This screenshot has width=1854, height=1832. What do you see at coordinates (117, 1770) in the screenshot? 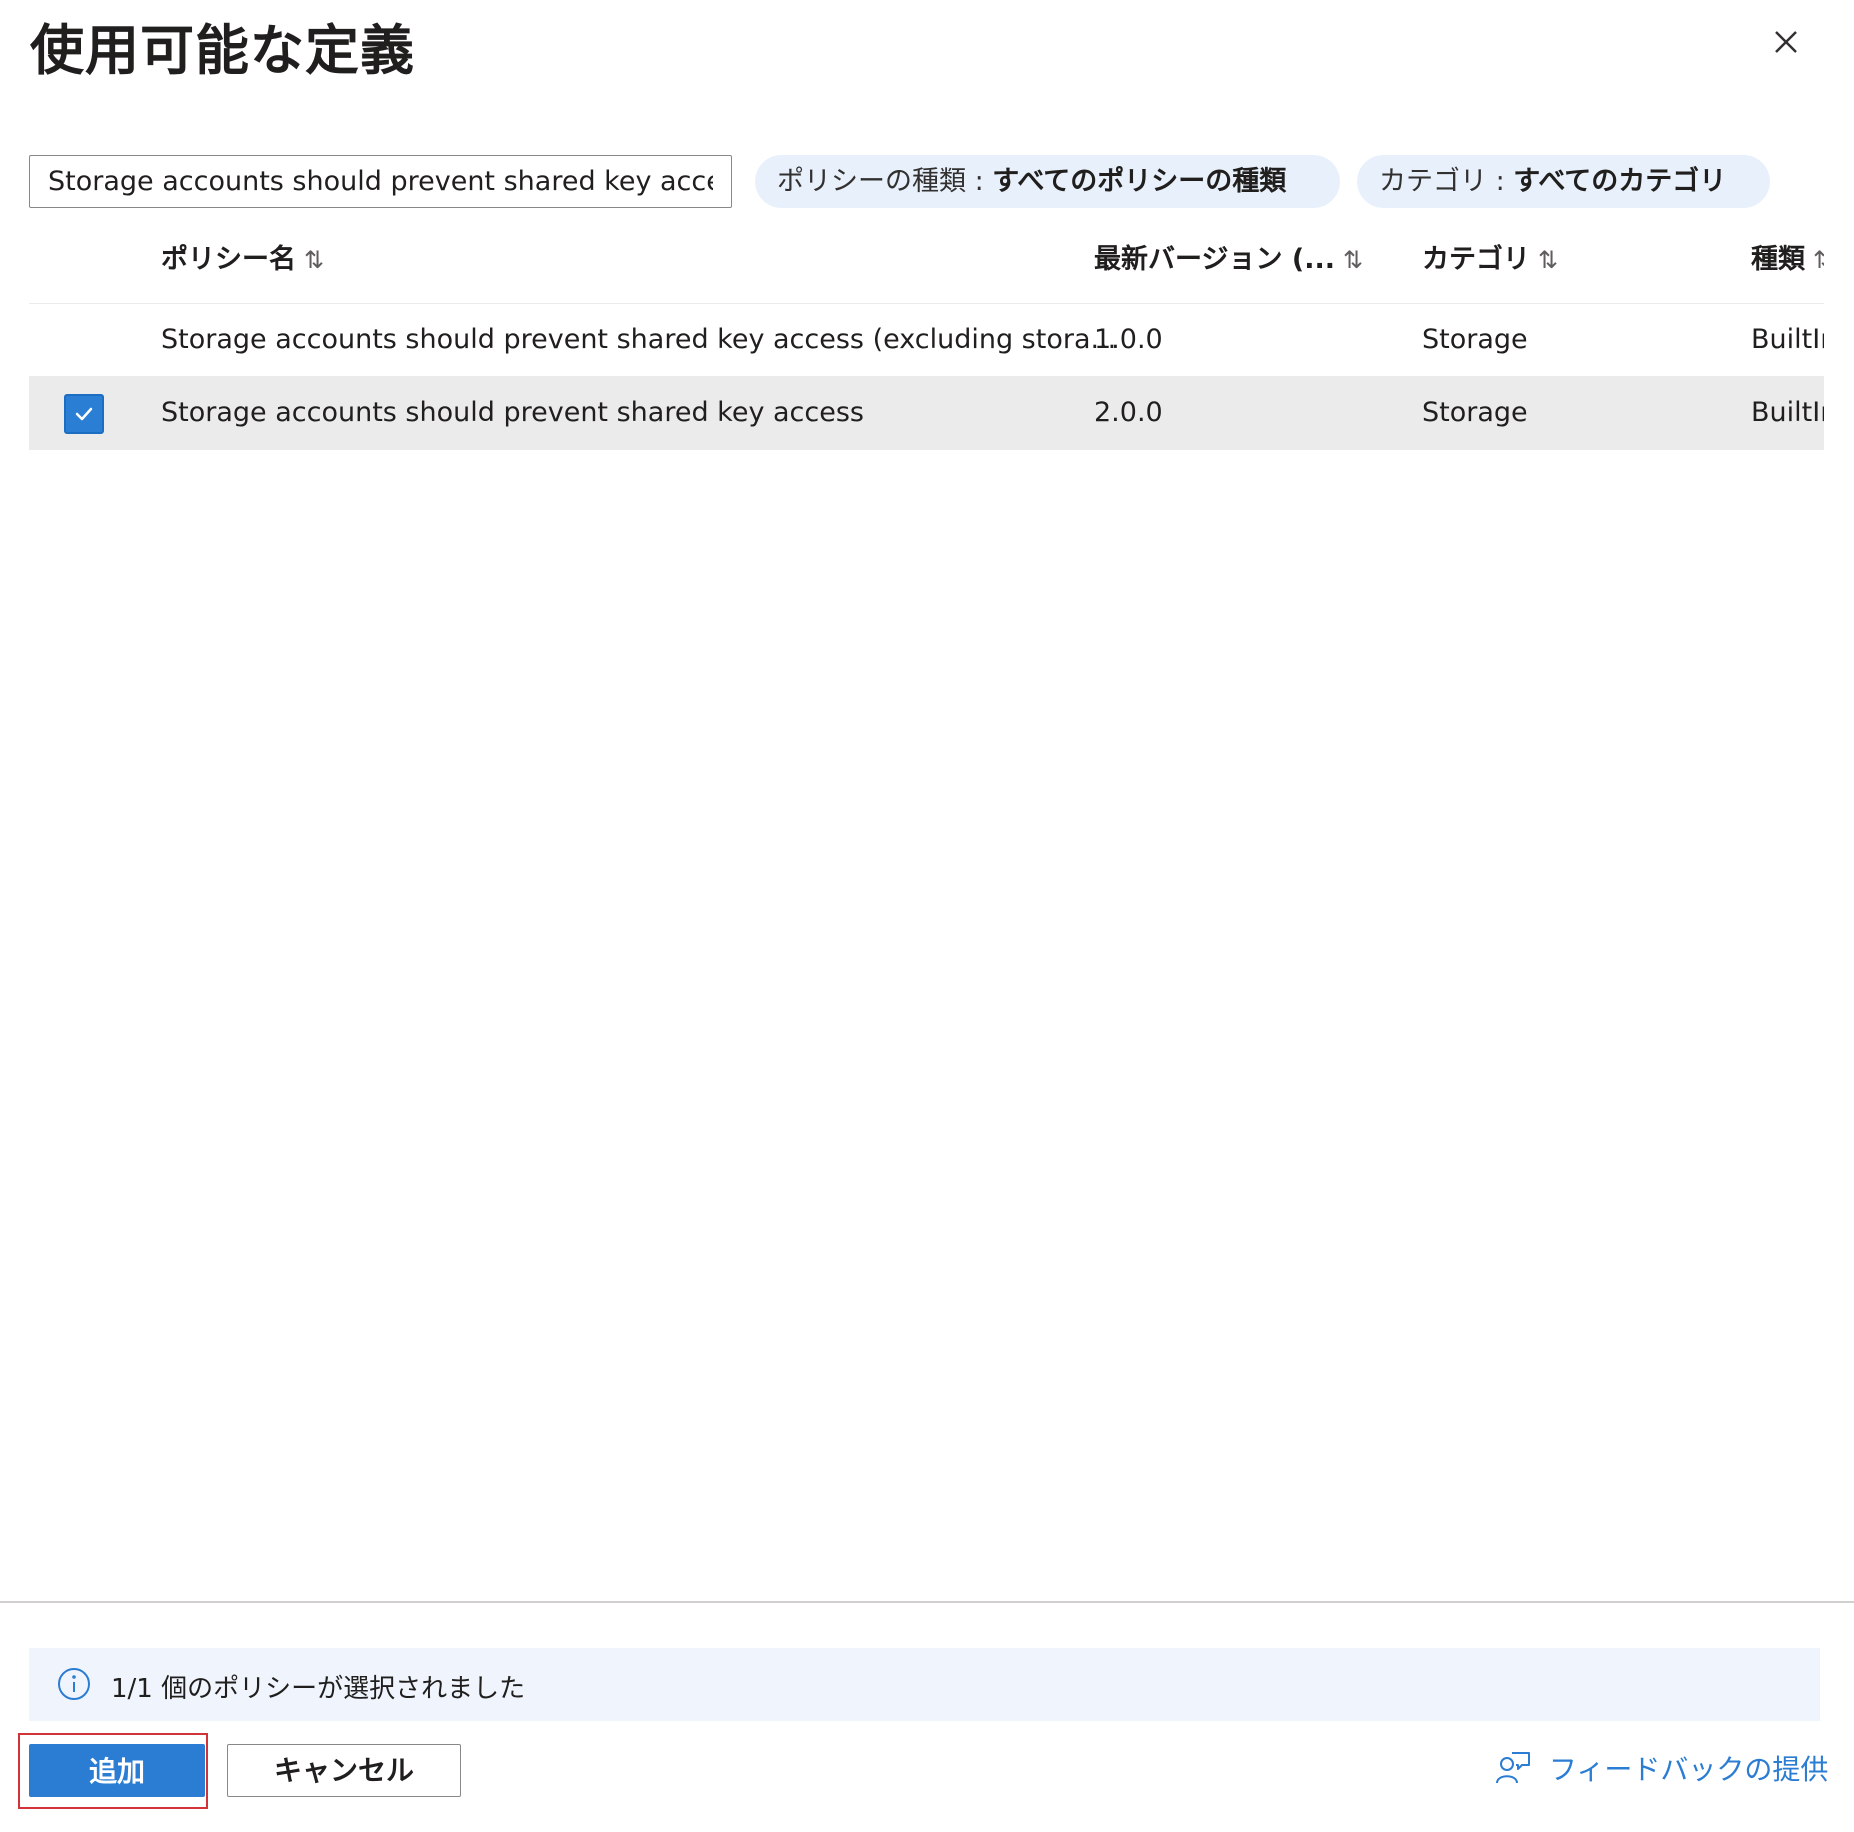
I see `add-button: 追加` at bounding box center [117, 1770].